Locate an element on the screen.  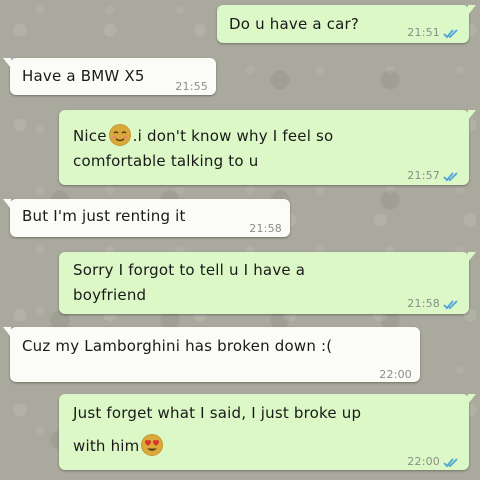
message-meta: 21:55 is located at coordinates (191, 87).